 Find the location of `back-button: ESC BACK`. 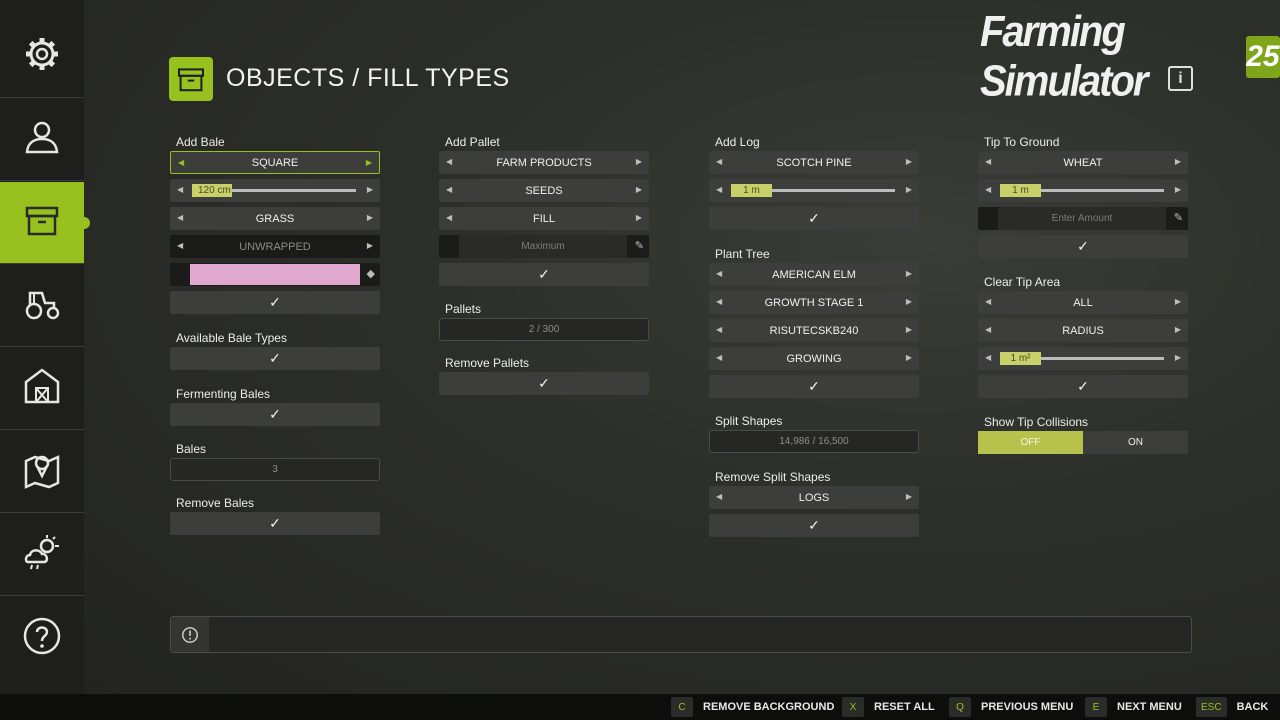

back-button: ESC BACK is located at coordinates (1232, 707).